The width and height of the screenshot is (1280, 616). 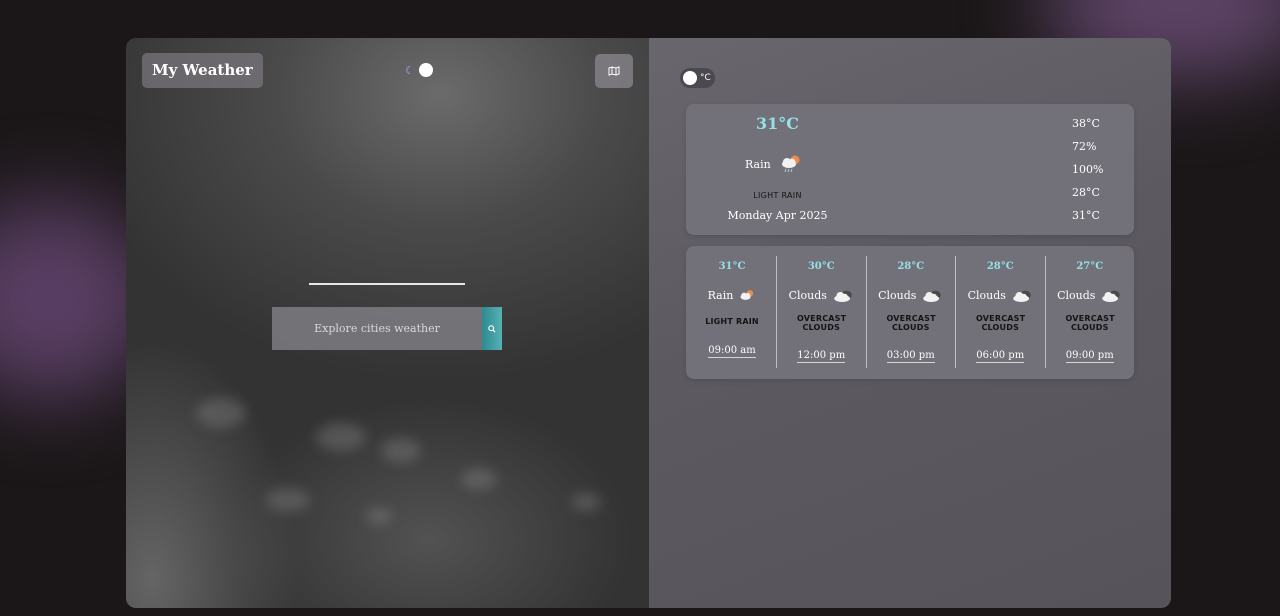 What do you see at coordinates (1086, 192) in the screenshot?
I see `current-stat: 28°C` at bounding box center [1086, 192].